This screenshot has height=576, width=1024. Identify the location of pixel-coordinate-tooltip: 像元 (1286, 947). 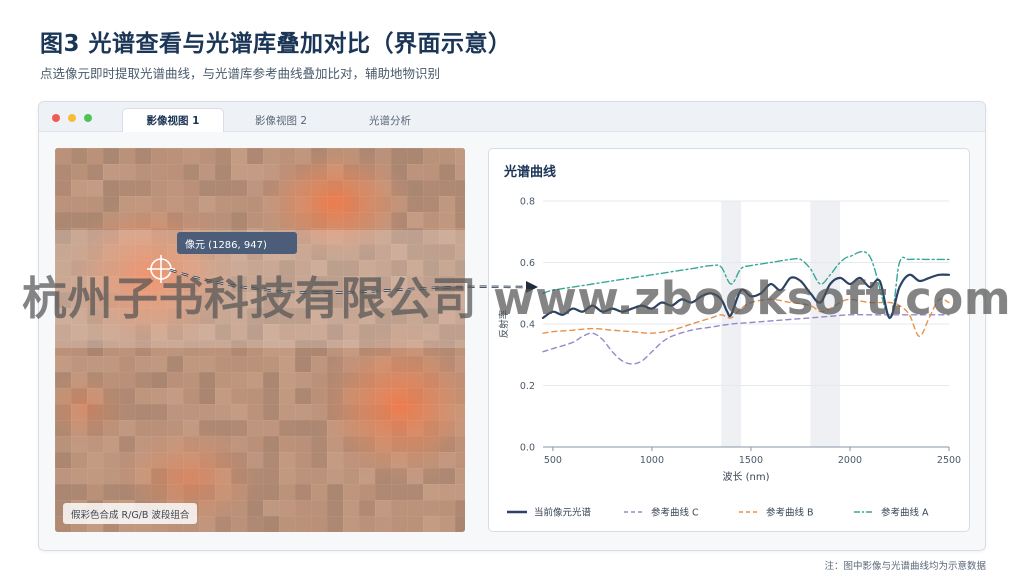
(237, 243).